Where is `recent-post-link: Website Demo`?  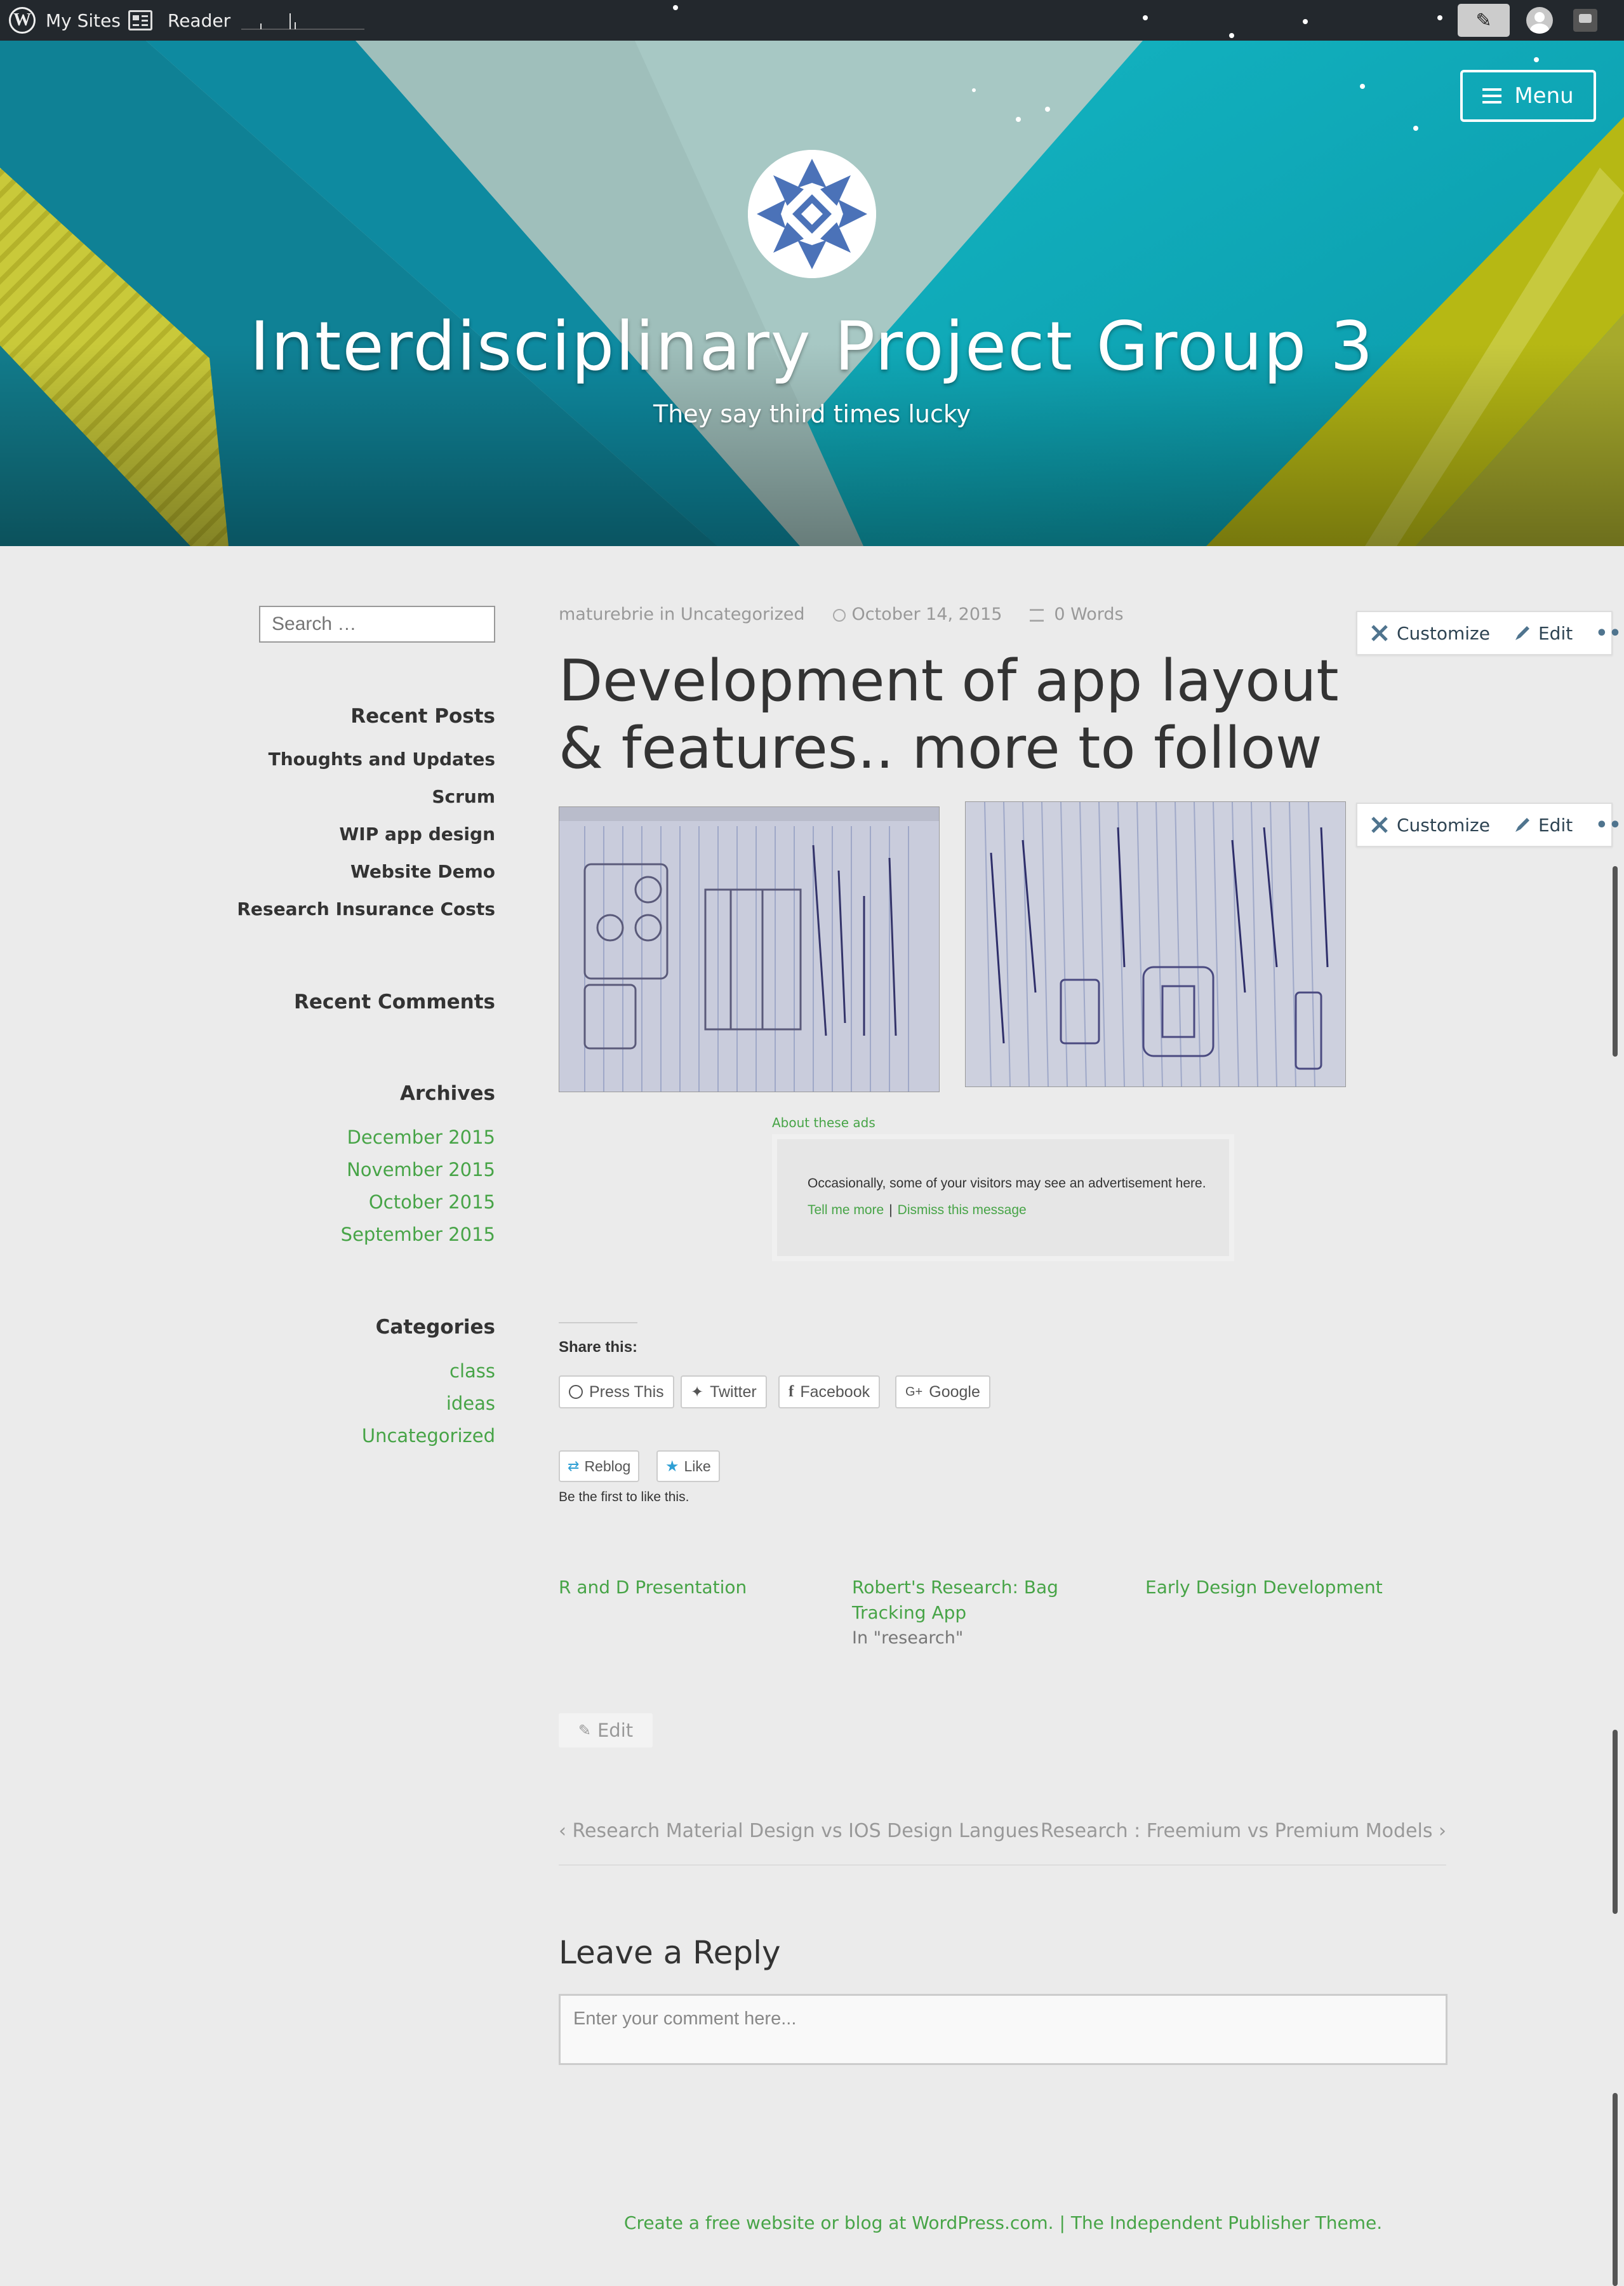
recent-post-link: Website Demo is located at coordinates (343, 872).